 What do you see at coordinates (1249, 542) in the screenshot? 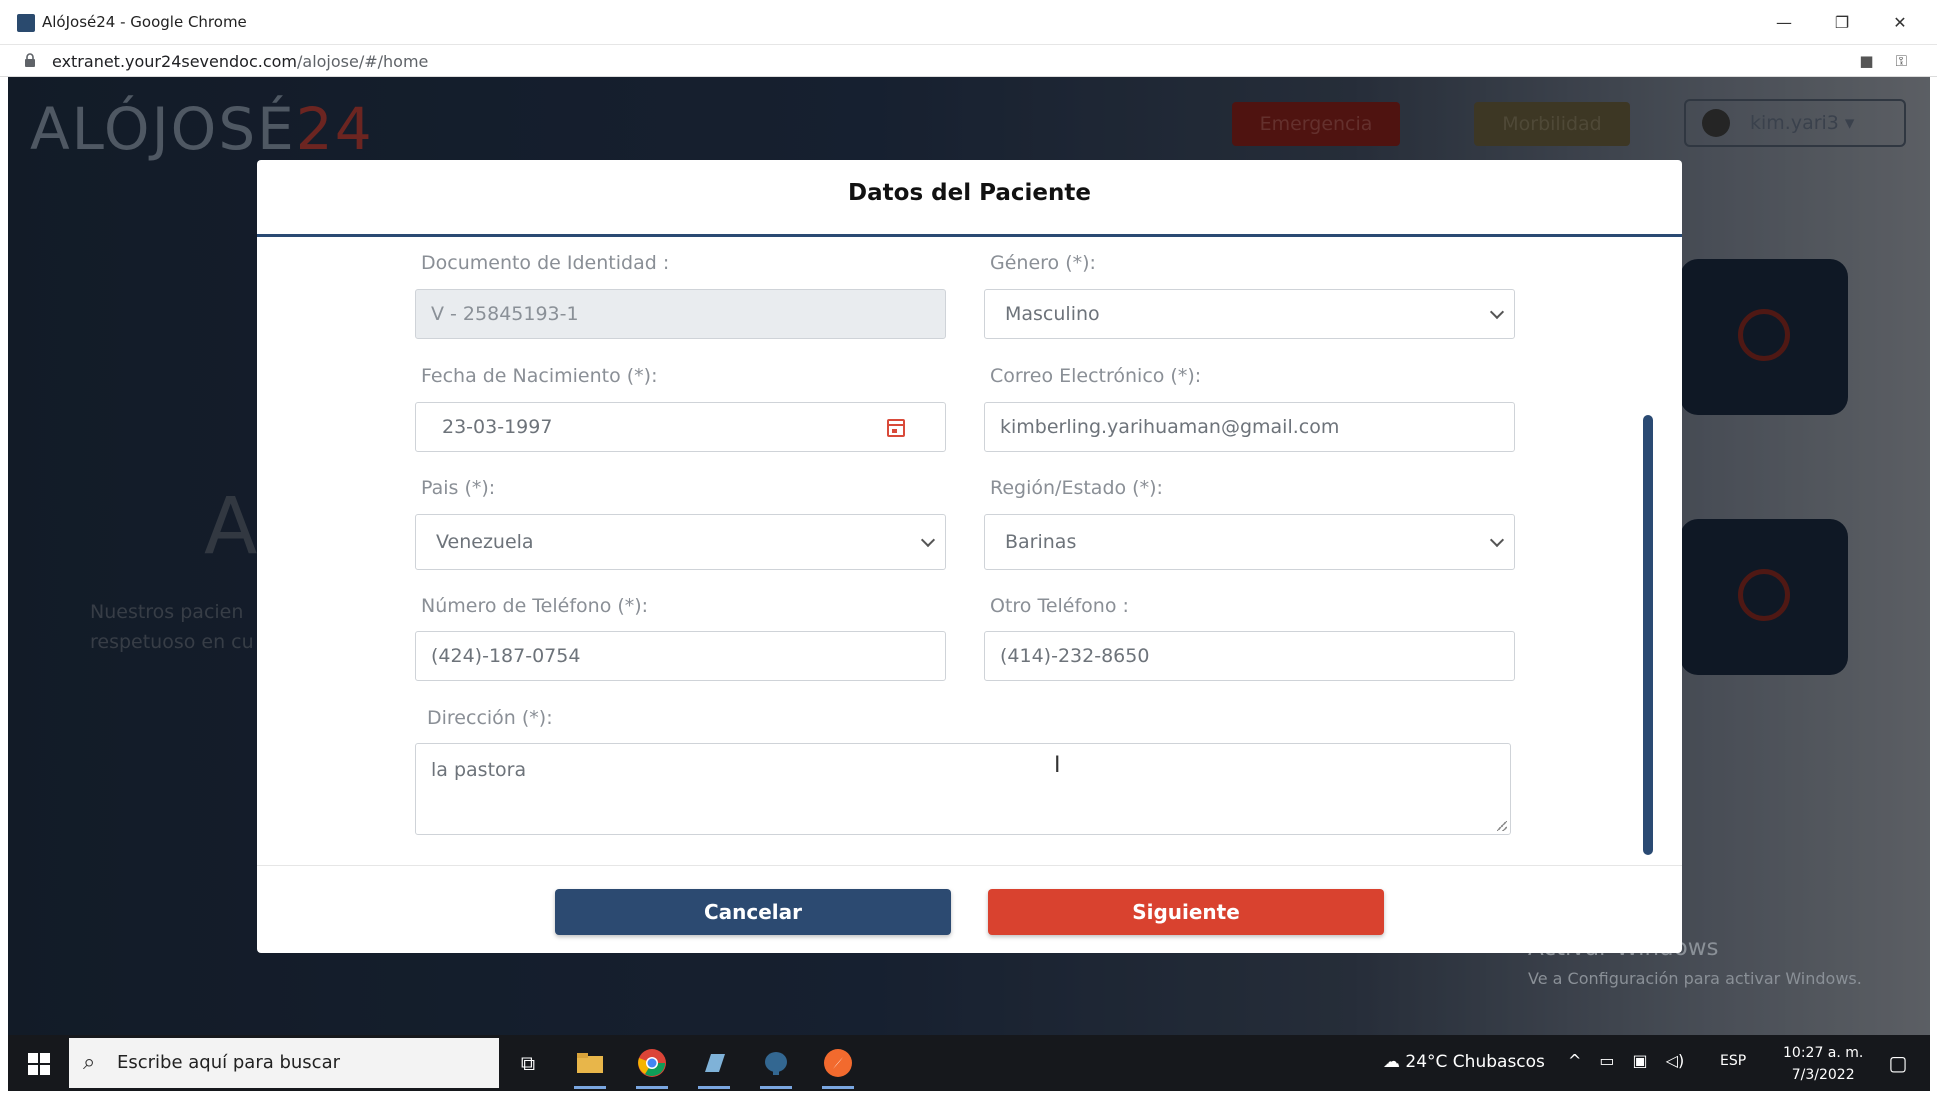
I see `region-select: Barinas` at bounding box center [1249, 542].